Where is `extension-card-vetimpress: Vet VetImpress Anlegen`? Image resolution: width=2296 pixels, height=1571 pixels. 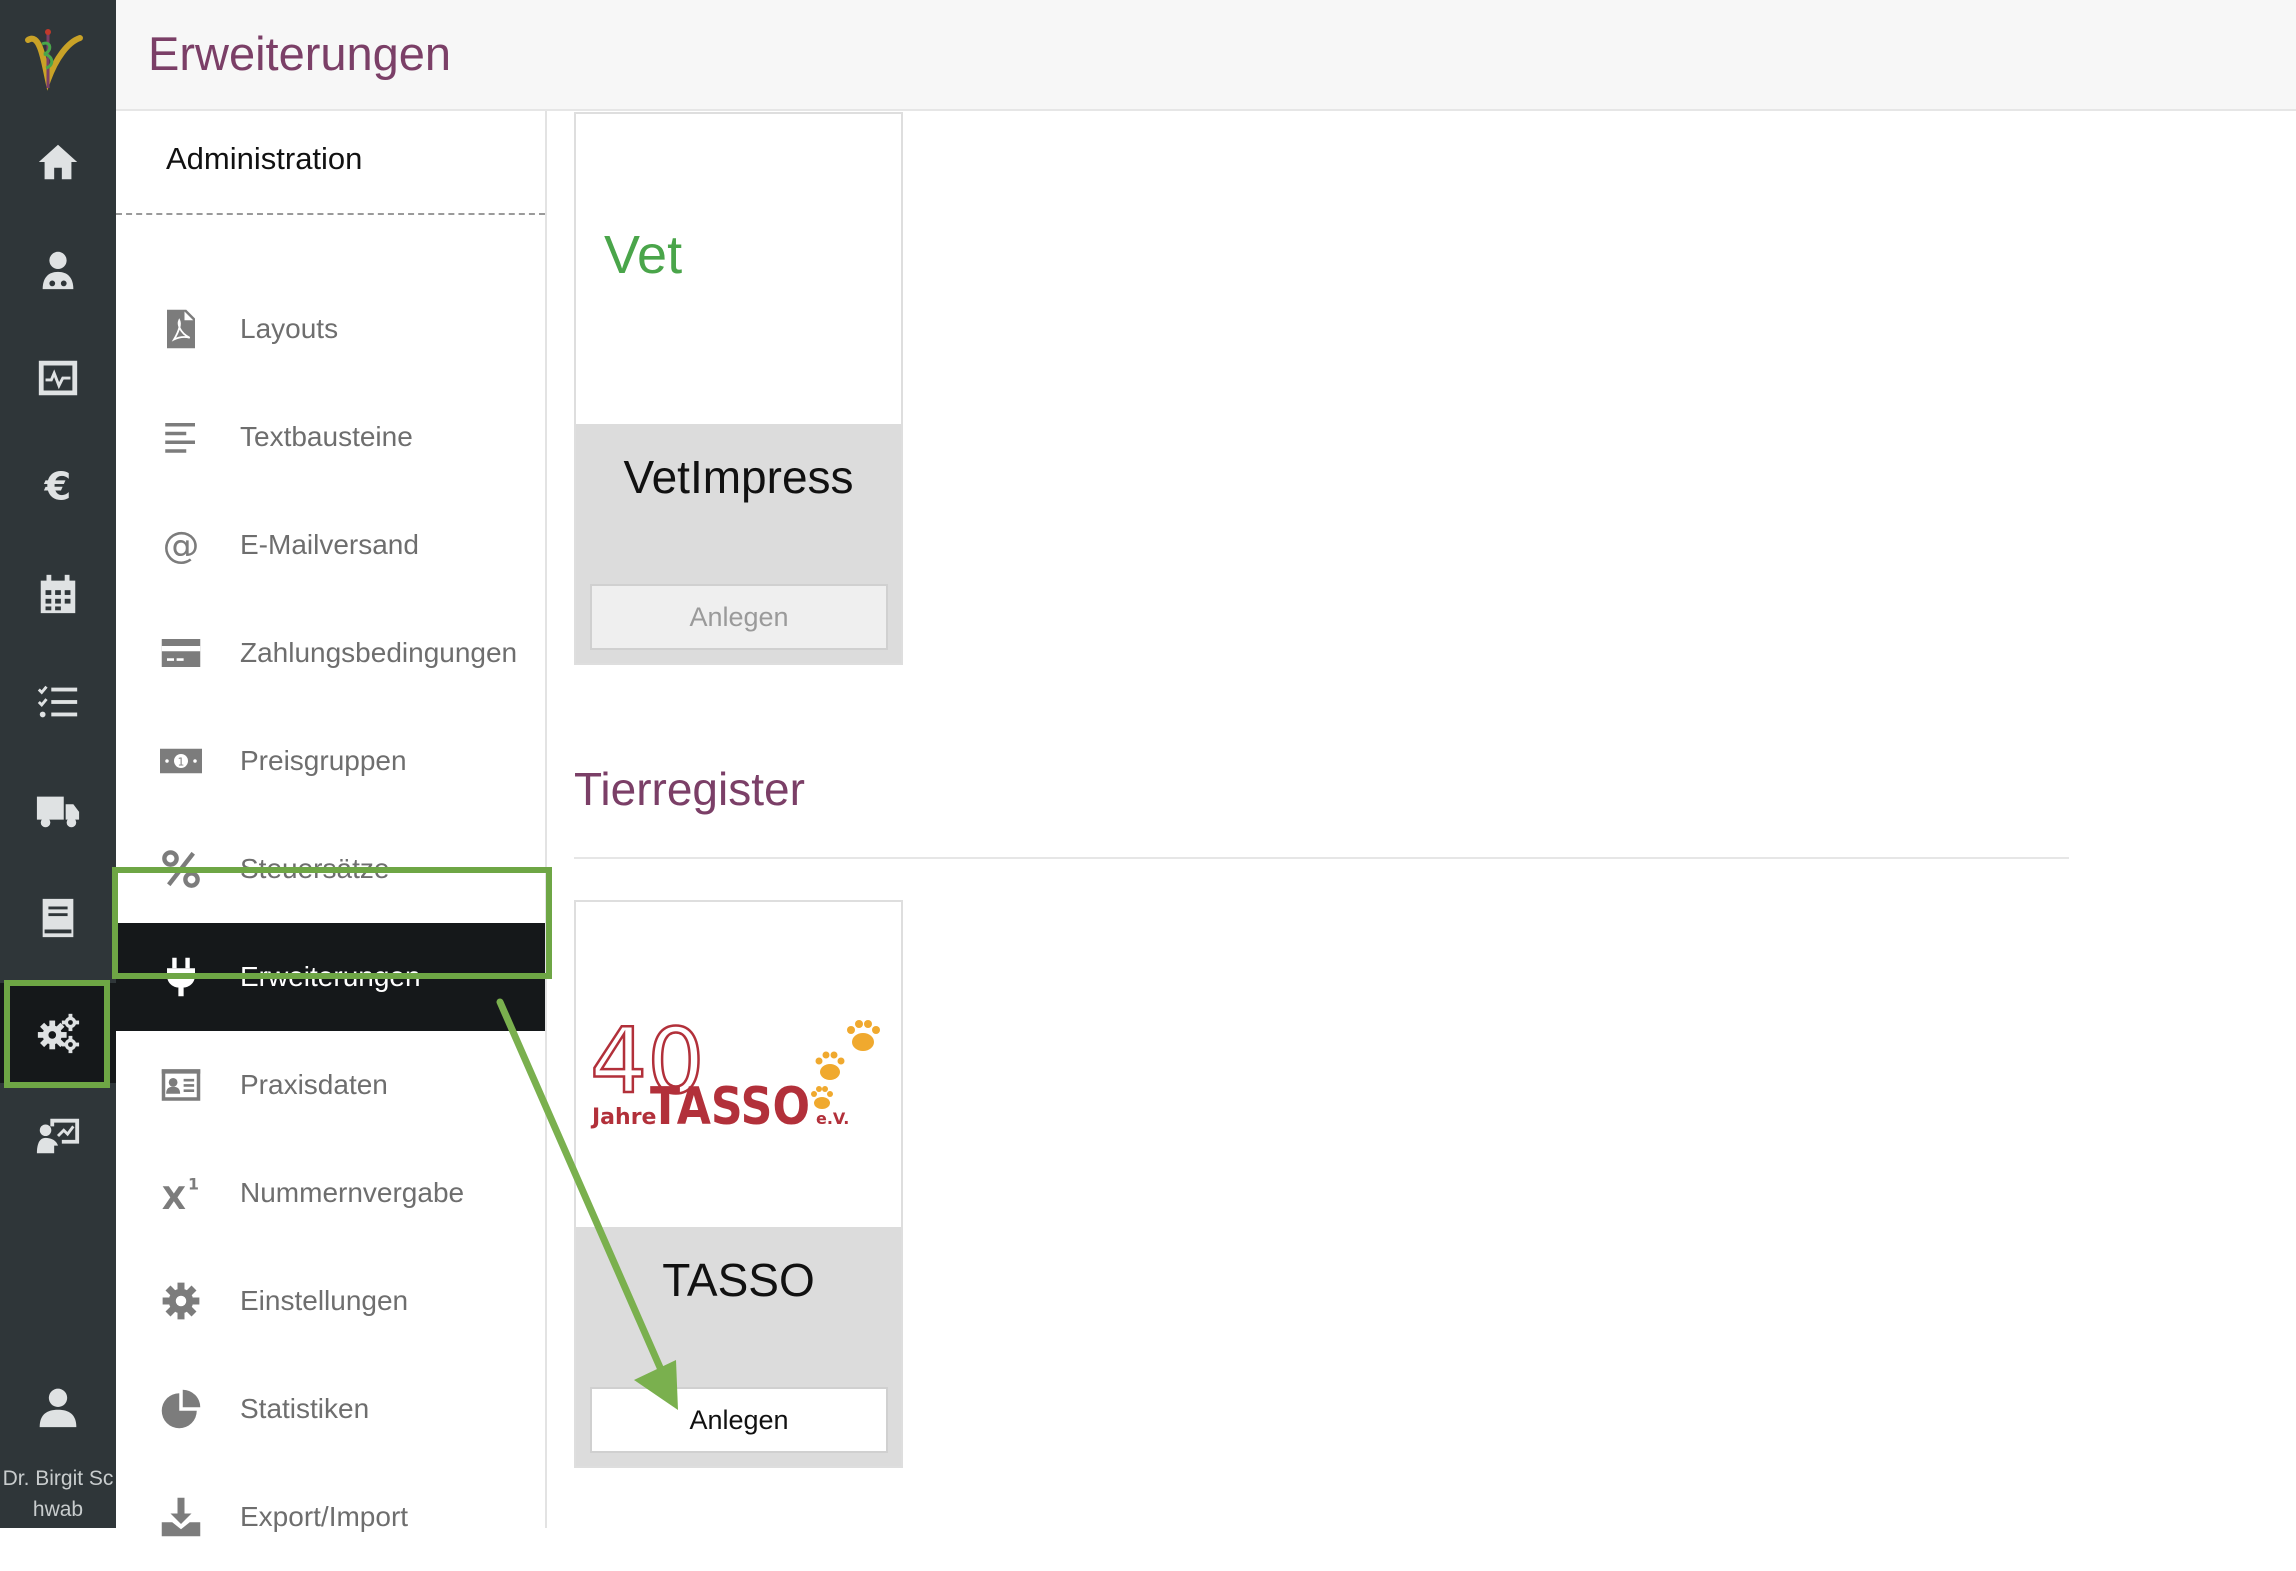
extension-card-vetimpress: Vet VetImpress Anlegen is located at coordinates (738, 388).